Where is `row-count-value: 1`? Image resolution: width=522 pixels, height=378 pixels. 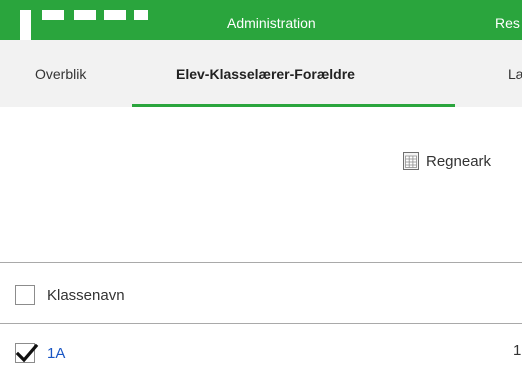 row-count-value: 1 is located at coordinates (517, 350).